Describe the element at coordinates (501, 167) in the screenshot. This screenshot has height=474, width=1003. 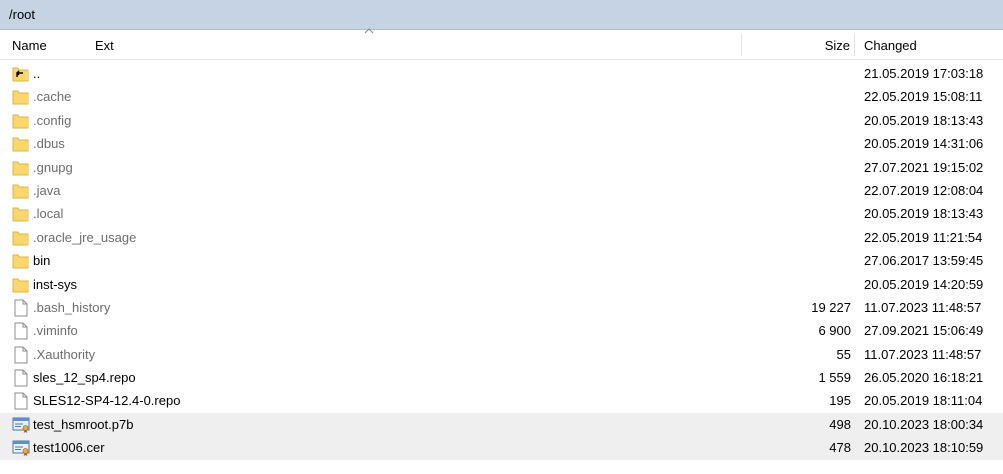
I see `file-row: .gnupg 27.07.2021 19:15:02` at that location.